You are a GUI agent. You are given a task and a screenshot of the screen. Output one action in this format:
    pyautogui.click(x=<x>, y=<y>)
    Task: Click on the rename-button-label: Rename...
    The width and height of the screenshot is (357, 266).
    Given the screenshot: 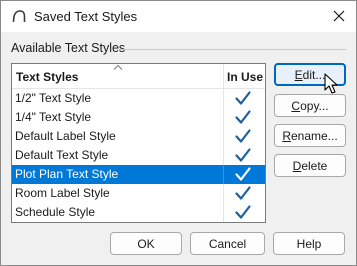 What is the action you would take?
    pyautogui.click(x=310, y=135)
    